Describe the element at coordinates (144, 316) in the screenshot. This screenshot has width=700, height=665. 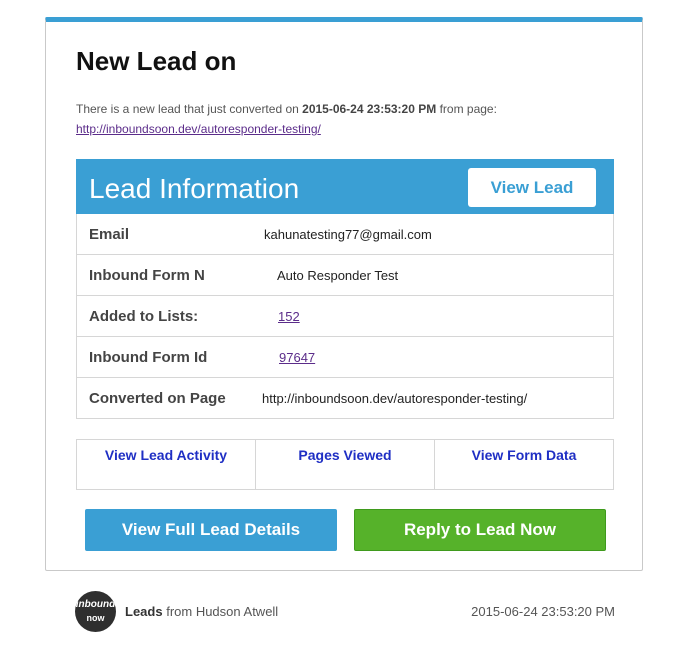
I see `info-label: Added to Lists:` at that location.